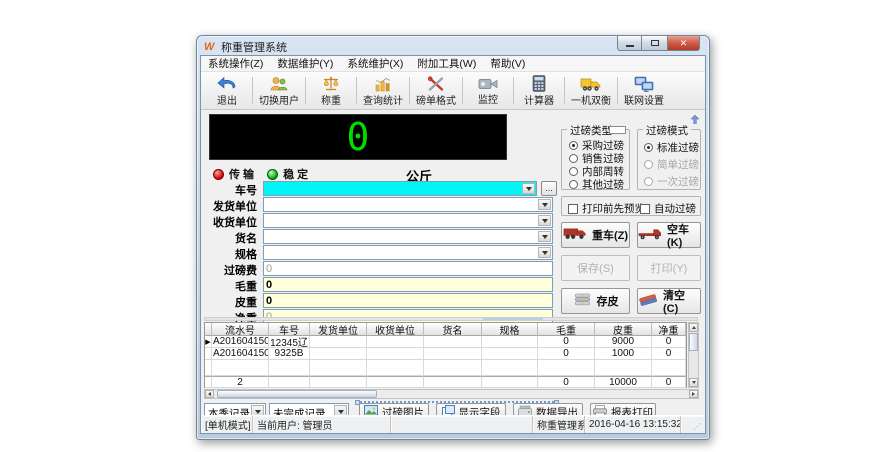 The image size is (877, 452). What do you see at coordinates (289, 354) in the screenshot?
I see `cell-vehicle: 9325B` at bounding box center [289, 354].